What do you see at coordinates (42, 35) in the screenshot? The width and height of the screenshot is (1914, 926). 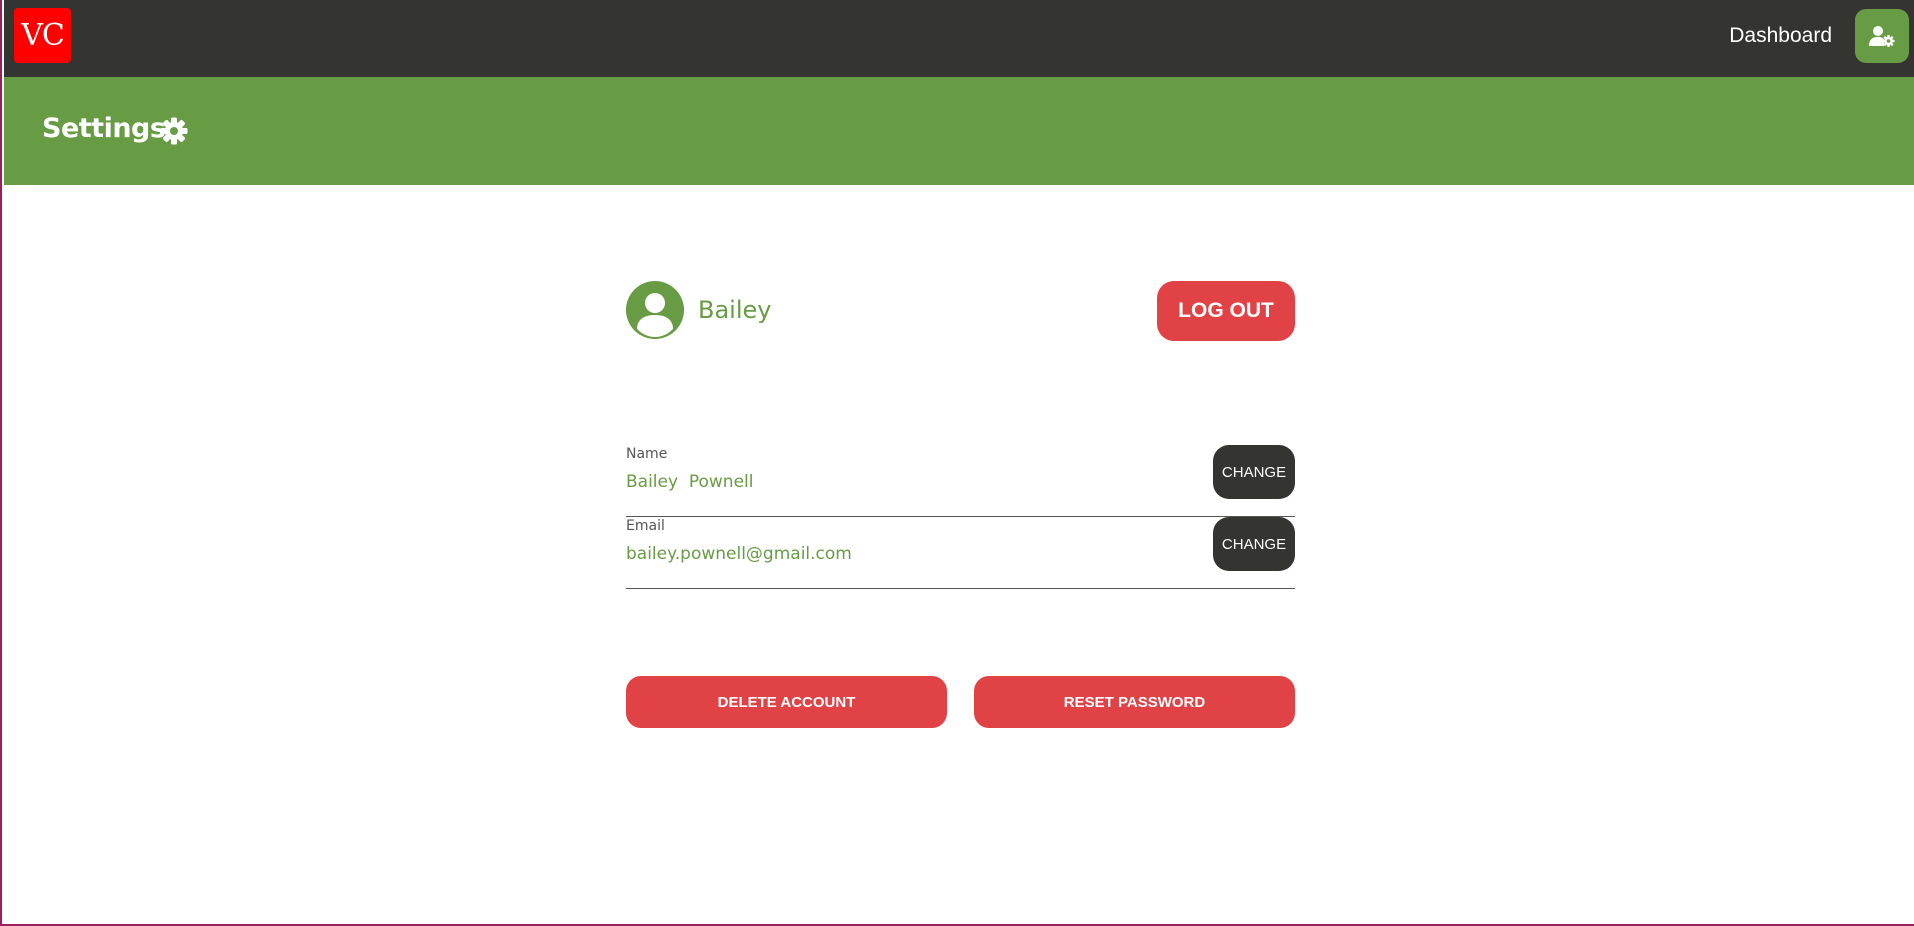 I see `logo: VC` at bounding box center [42, 35].